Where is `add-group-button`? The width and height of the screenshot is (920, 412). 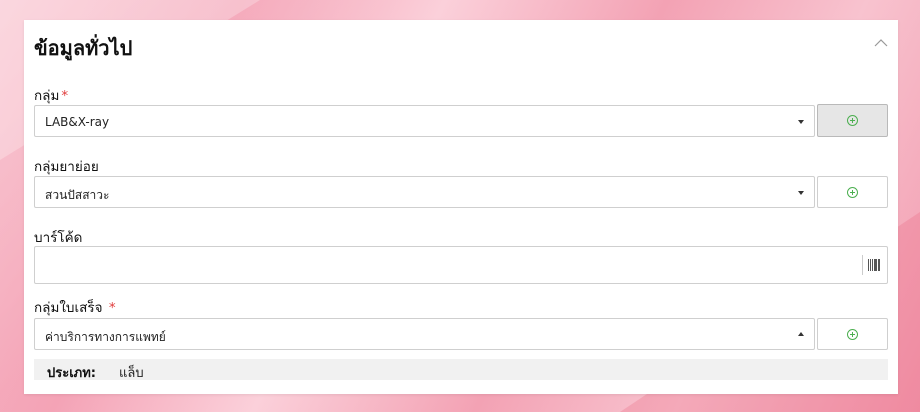
add-group-button is located at coordinates (852, 120).